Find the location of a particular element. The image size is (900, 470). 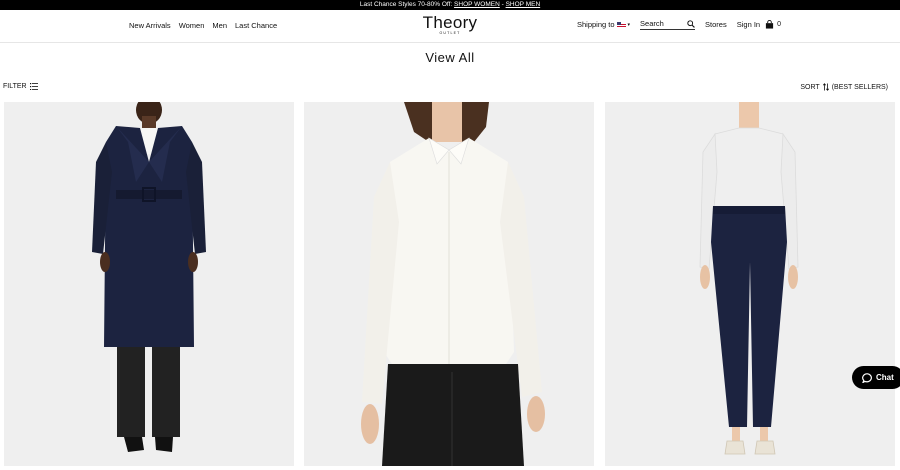

filter-button: FILTER is located at coordinates (20, 86).